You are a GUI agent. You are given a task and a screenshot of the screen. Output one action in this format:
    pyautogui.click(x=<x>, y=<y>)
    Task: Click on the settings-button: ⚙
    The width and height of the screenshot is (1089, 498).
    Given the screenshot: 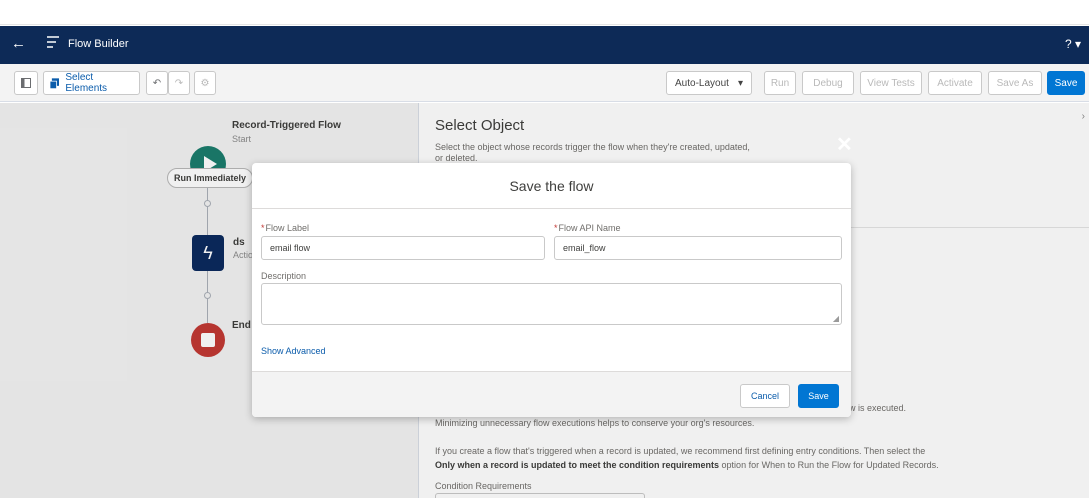 What is the action you would take?
    pyautogui.click(x=205, y=83)
    